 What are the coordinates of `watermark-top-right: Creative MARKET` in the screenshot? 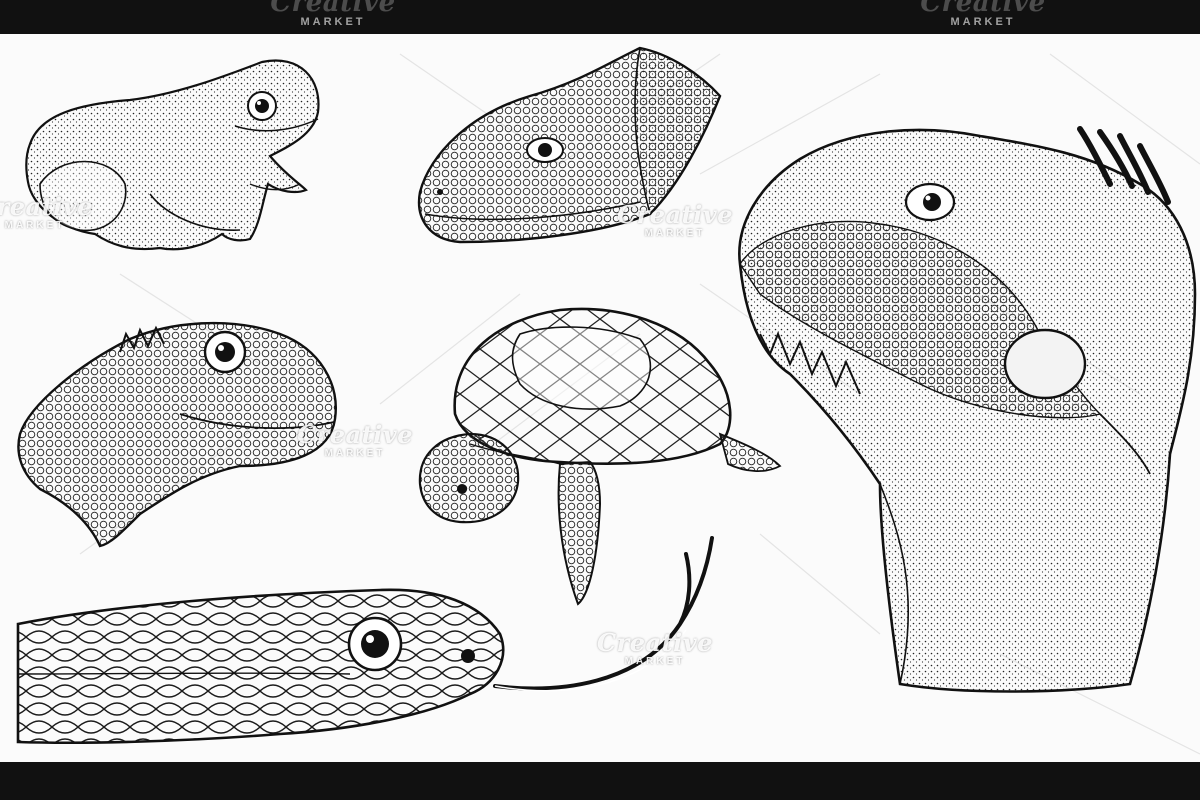 It's located at (983, 14).